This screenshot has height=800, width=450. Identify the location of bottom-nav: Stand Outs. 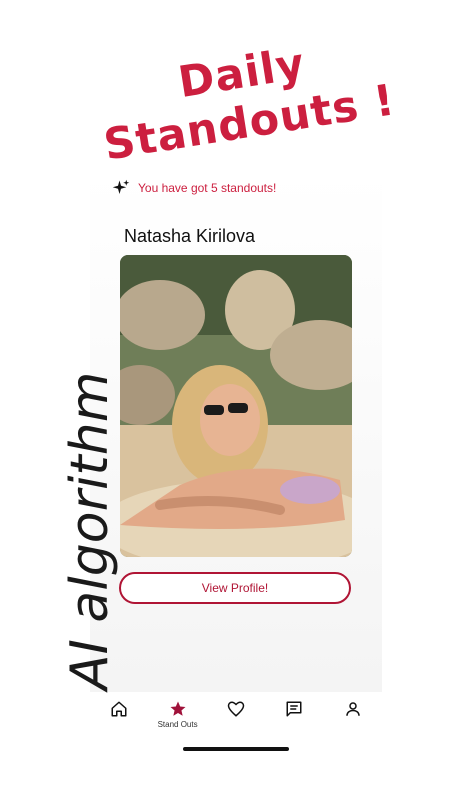
(236, 715).